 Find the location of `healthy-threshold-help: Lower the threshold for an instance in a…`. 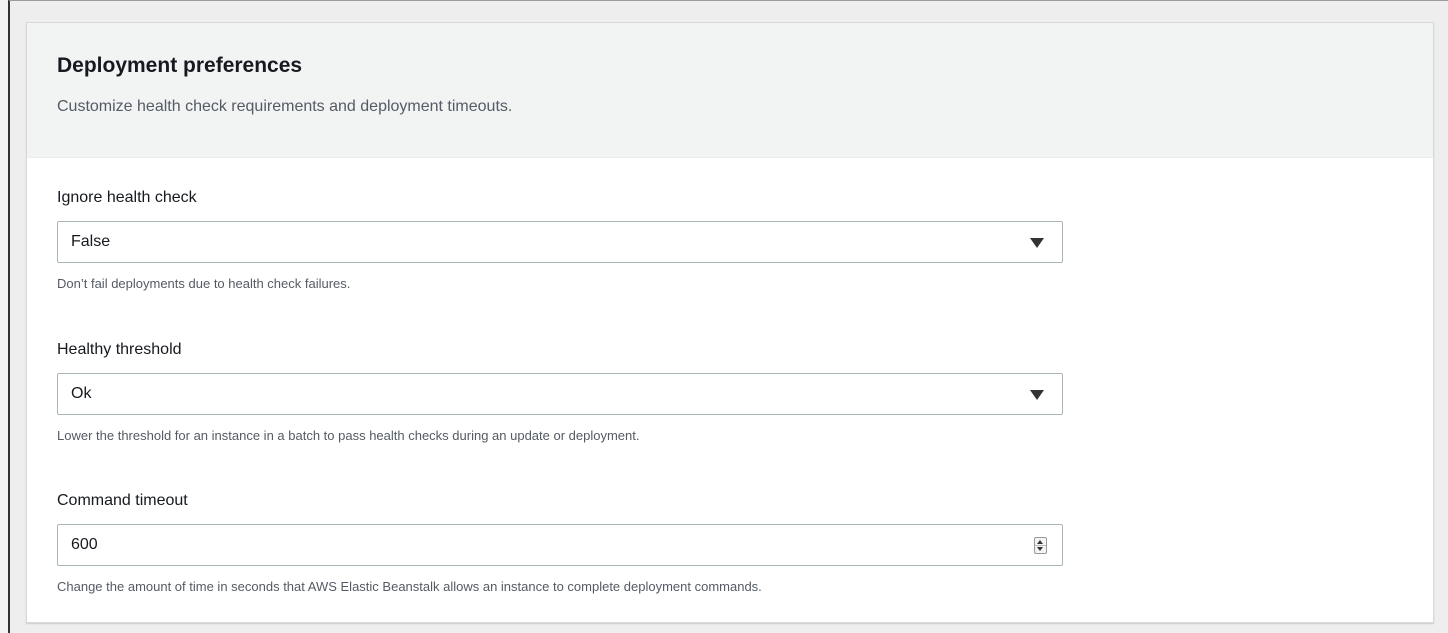

healthy-threshold-help: Lower the threshold for an instance in a… is located at coordinates (348, 435).